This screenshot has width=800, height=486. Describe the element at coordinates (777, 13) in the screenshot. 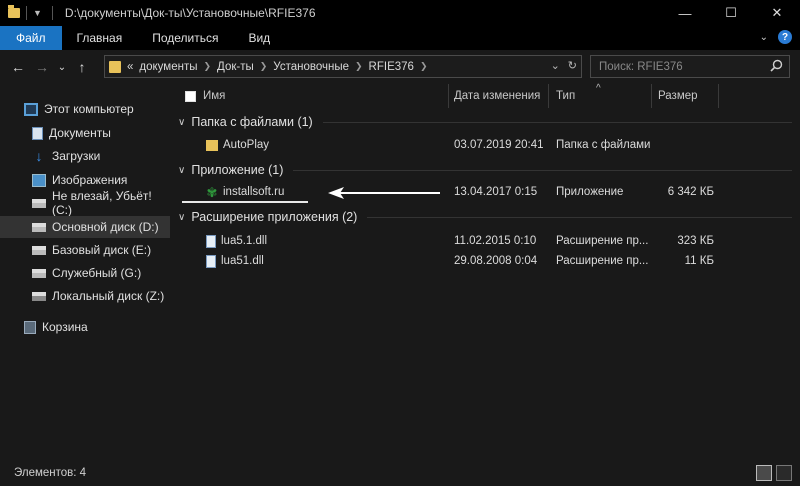

I see `close-button: ✕` at that location.